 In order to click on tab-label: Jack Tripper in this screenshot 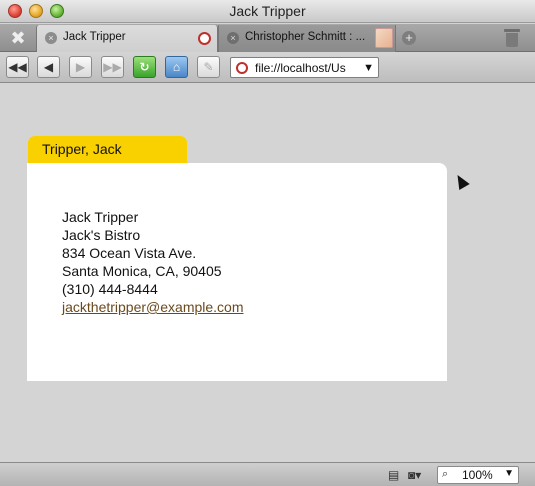, I will do `click(94, 37)`.